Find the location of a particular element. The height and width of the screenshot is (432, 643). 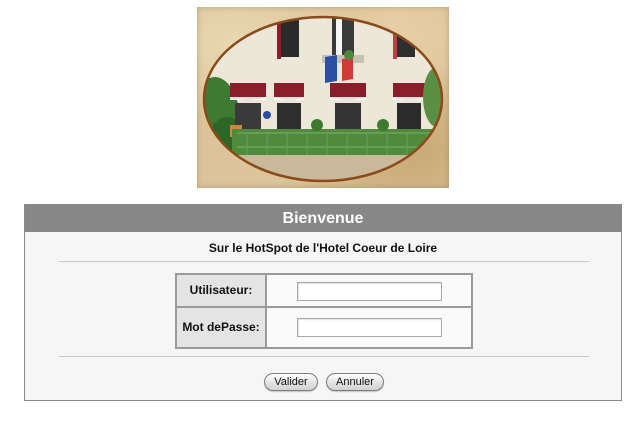

username-cell is located at coordinates (369, 290).